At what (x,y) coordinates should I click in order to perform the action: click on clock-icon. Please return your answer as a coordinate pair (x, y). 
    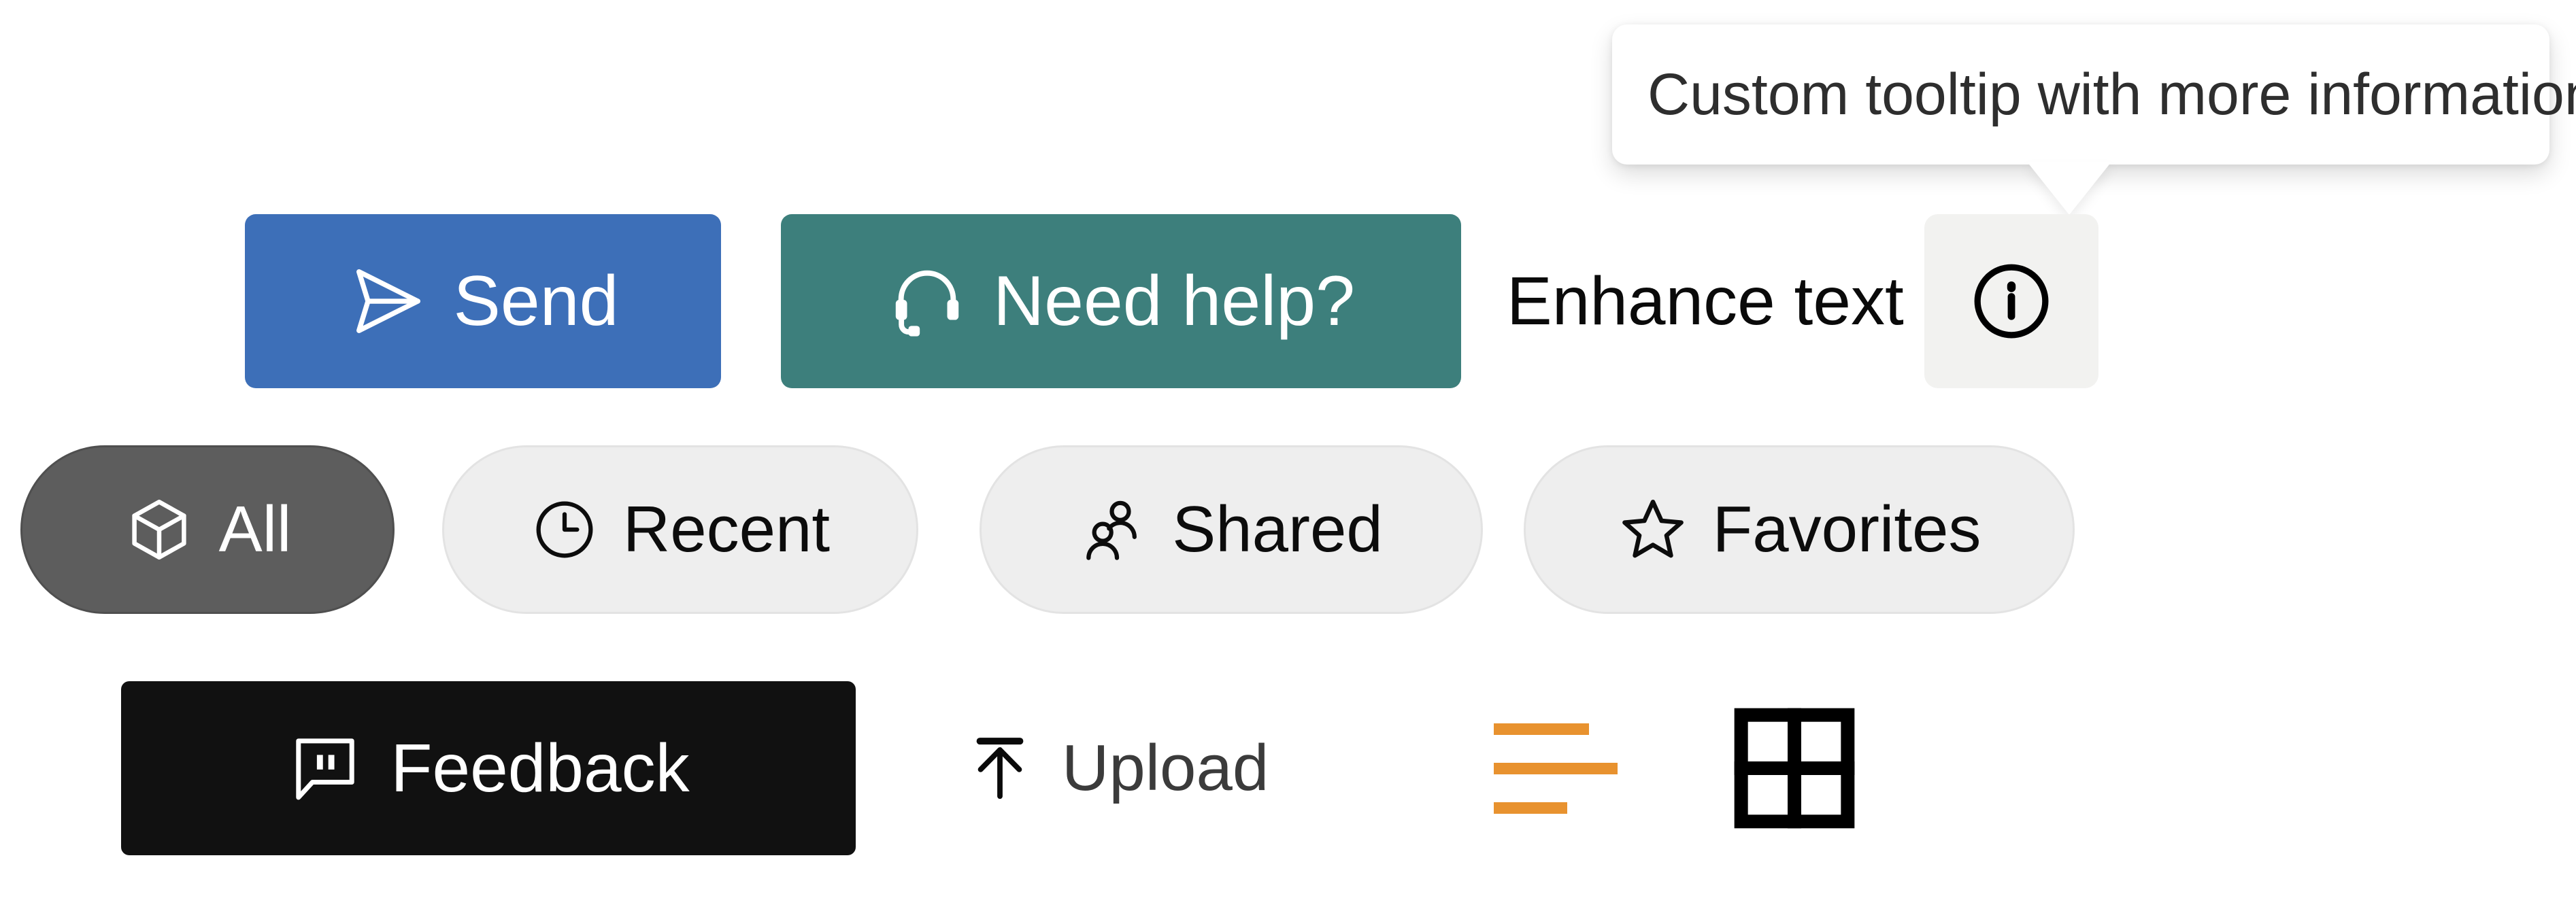
    Looking at the image, I should click on (565, 530).